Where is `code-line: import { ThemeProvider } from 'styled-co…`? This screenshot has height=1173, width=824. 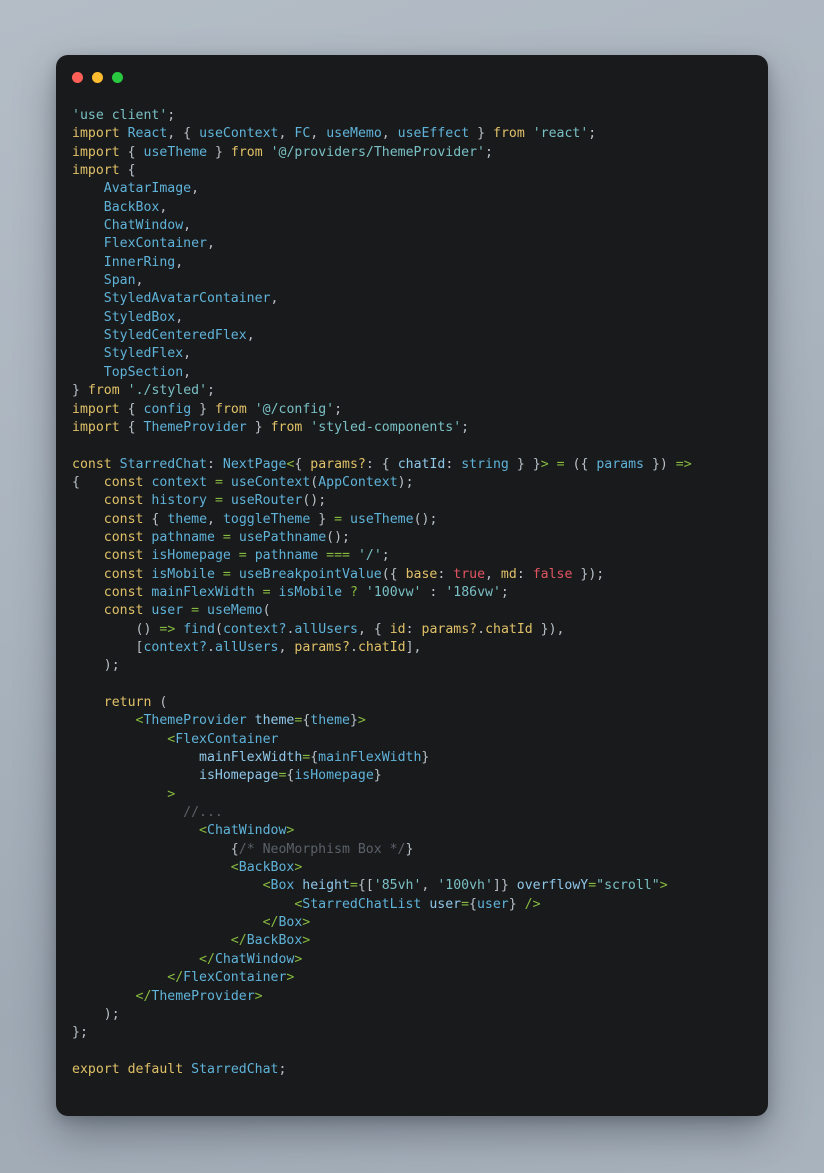
code-line: import { ThemeProvider } from 'styled-co… is located at coordinates (271, 427).